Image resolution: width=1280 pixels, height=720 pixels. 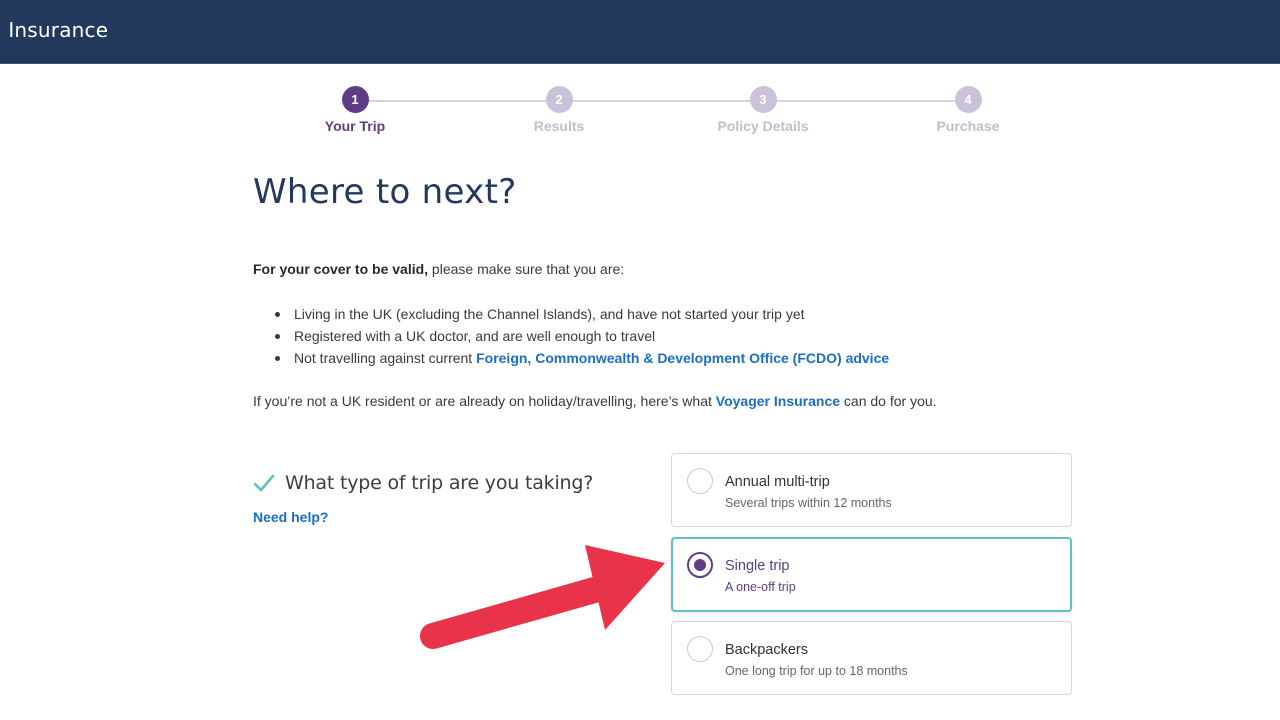 What do you see at coordinates (808, 503) in the screenshot?
I see `option-subtitle: Several trips within 12 months` at bounding box center [808, 503].